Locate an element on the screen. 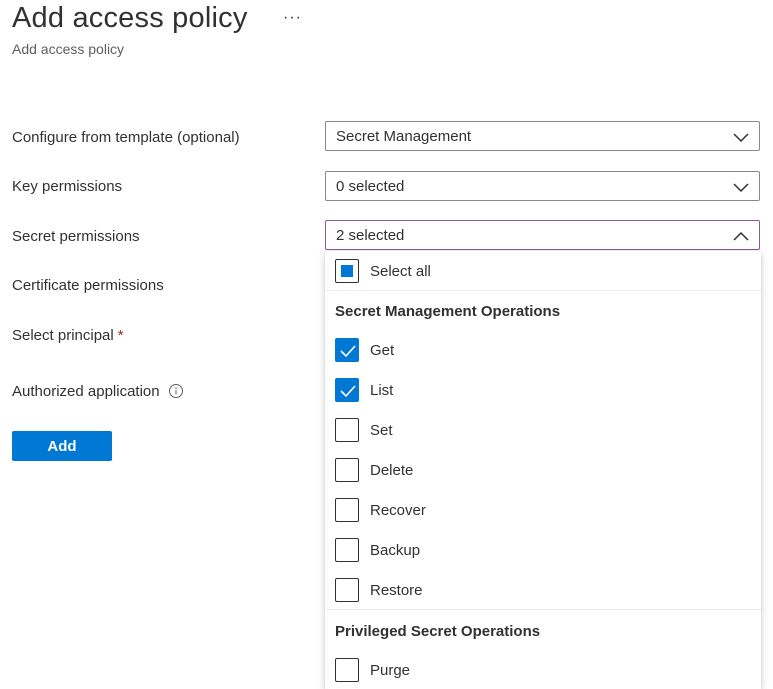 This screenshot has height=689, width=773. select-principal-label: Select principal * is located at coordinates (68, 336).